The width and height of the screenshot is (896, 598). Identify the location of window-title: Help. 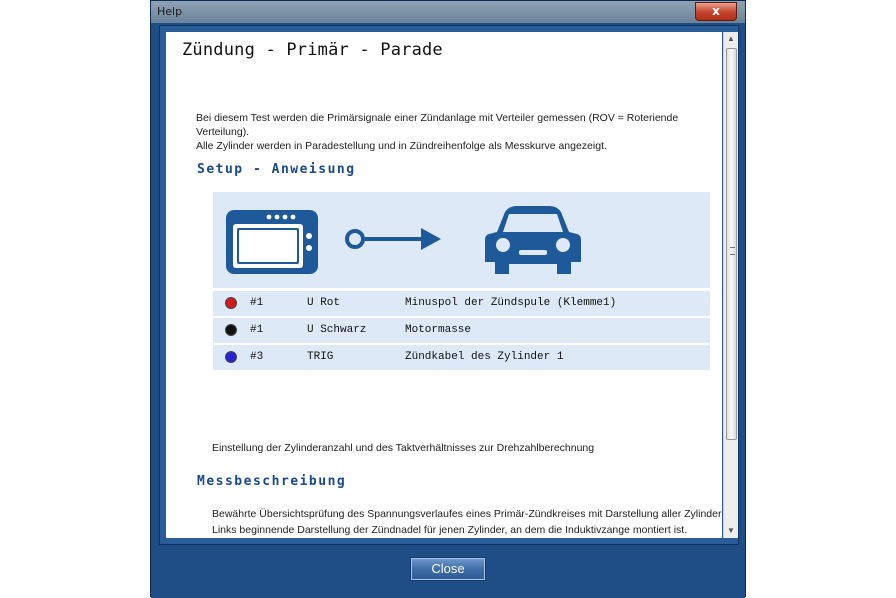
(170, 11).